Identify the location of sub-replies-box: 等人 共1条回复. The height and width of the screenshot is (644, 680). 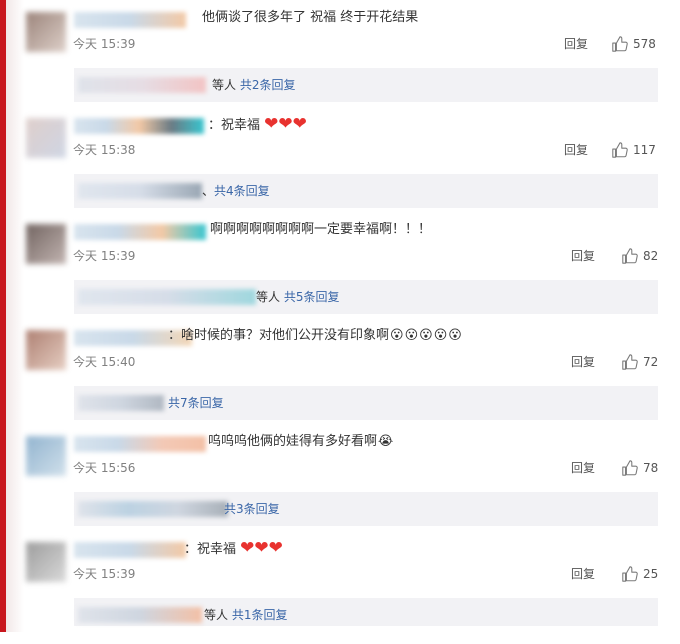
(366, 612).